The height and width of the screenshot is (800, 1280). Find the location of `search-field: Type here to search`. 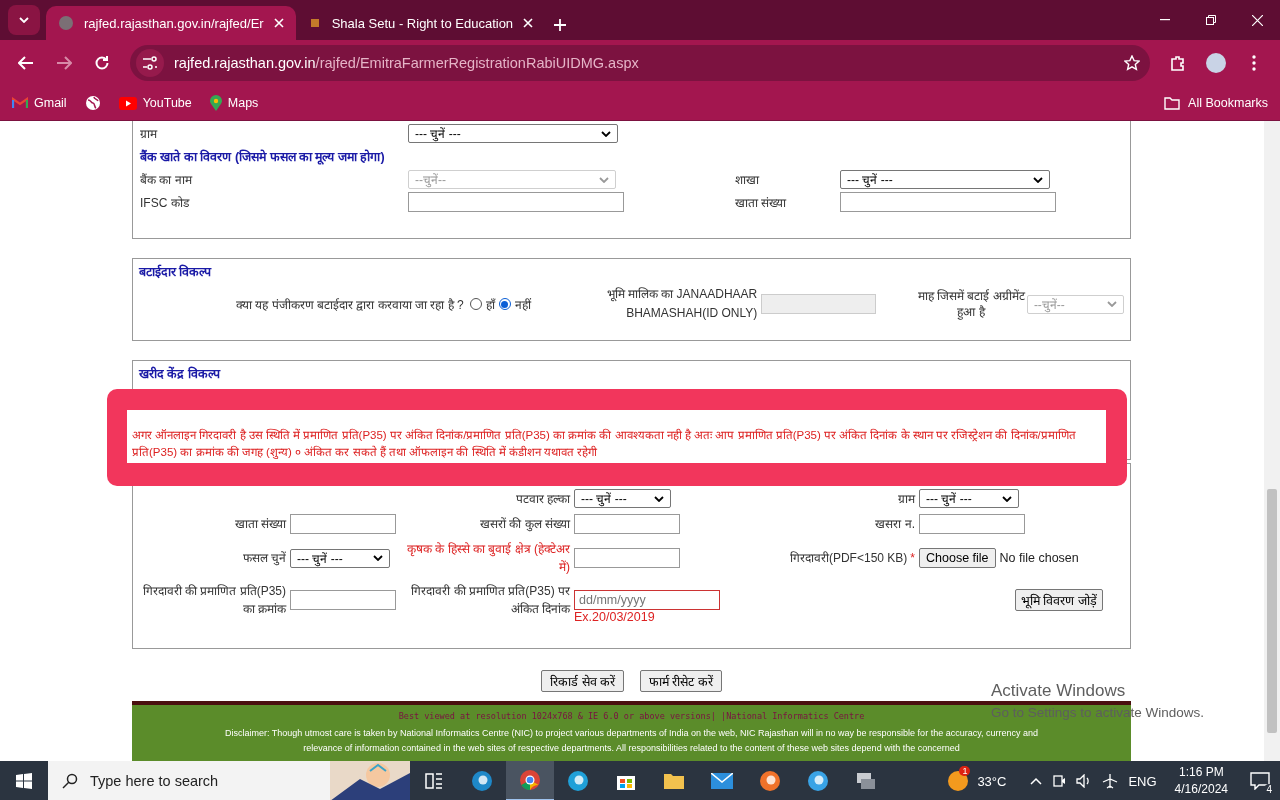

search-field: Type here to search is located at coordinates (229, 780).